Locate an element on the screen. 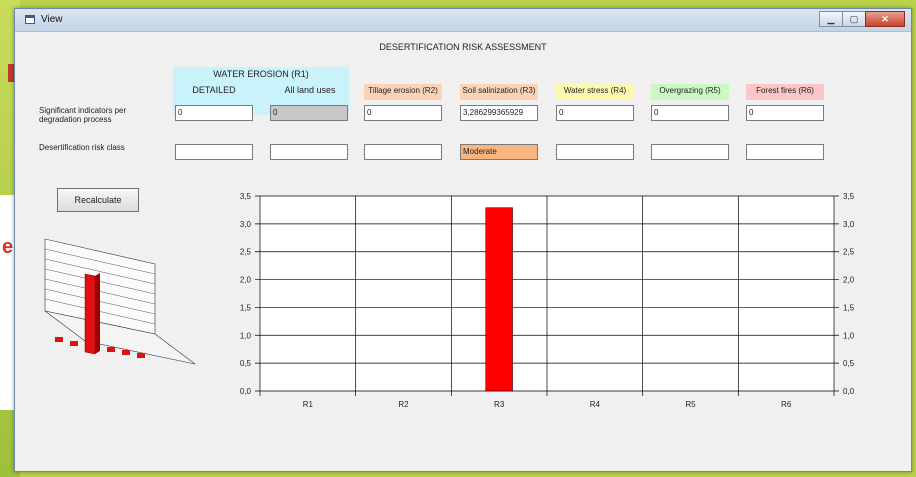 The height and width of the screenshot is (477, 916). y-tick-label-right: 0,5 is located at coordinates (849, 363).